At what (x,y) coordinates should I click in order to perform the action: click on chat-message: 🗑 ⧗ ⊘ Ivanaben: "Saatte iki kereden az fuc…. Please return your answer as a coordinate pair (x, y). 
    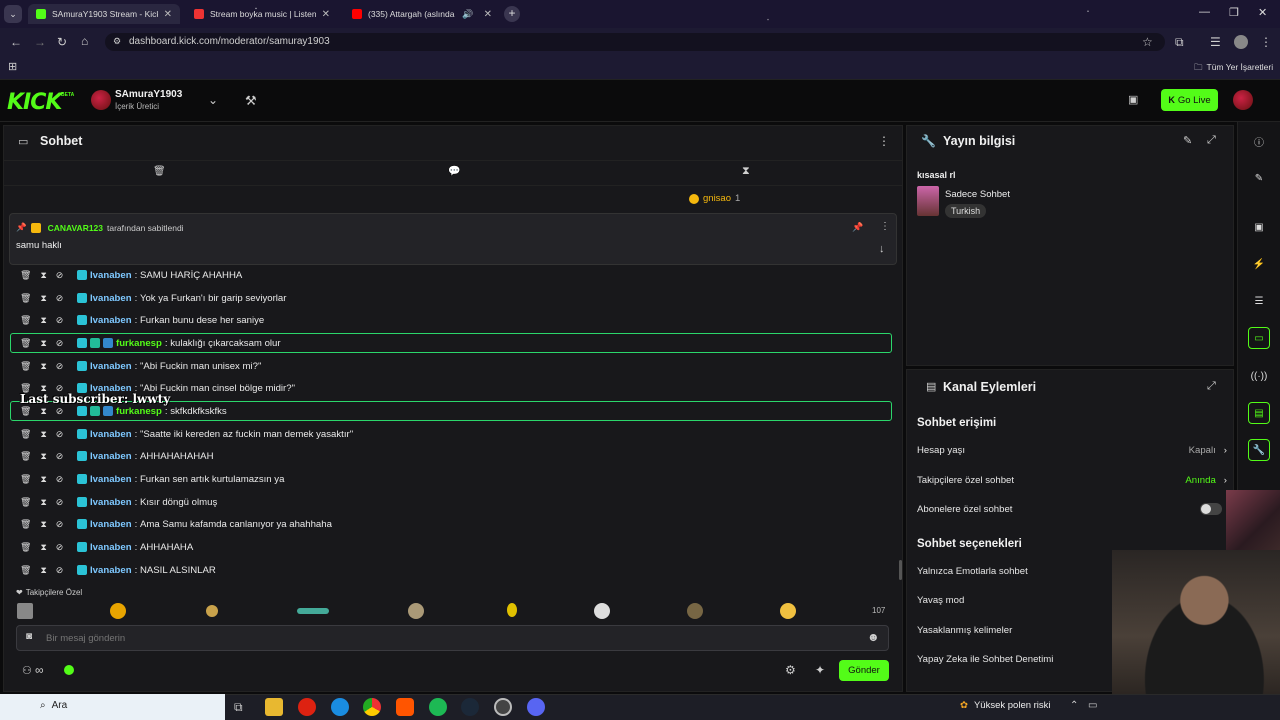
    Looking at the image, I should click on (456, 434).